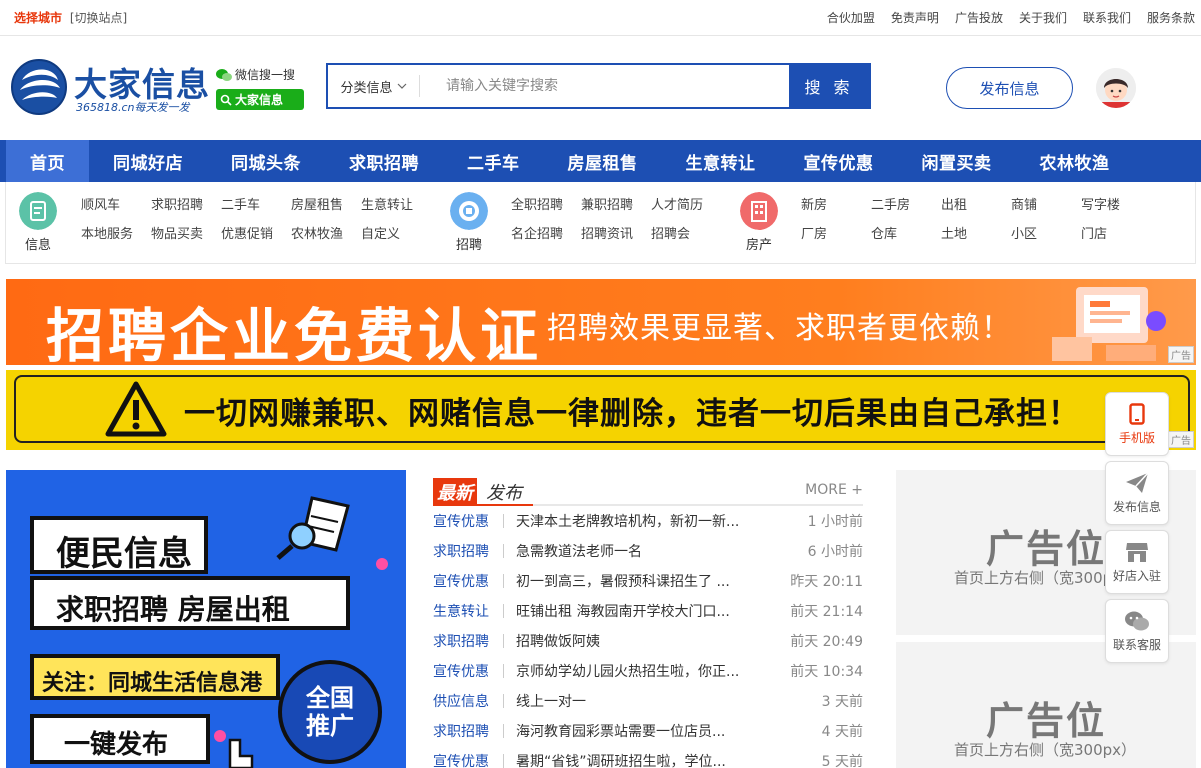 This screenshot has width=1201, height=768. Describe the element at coordinates (1046, 232) in the screenshot. I see `category-link: 小区` at that location.